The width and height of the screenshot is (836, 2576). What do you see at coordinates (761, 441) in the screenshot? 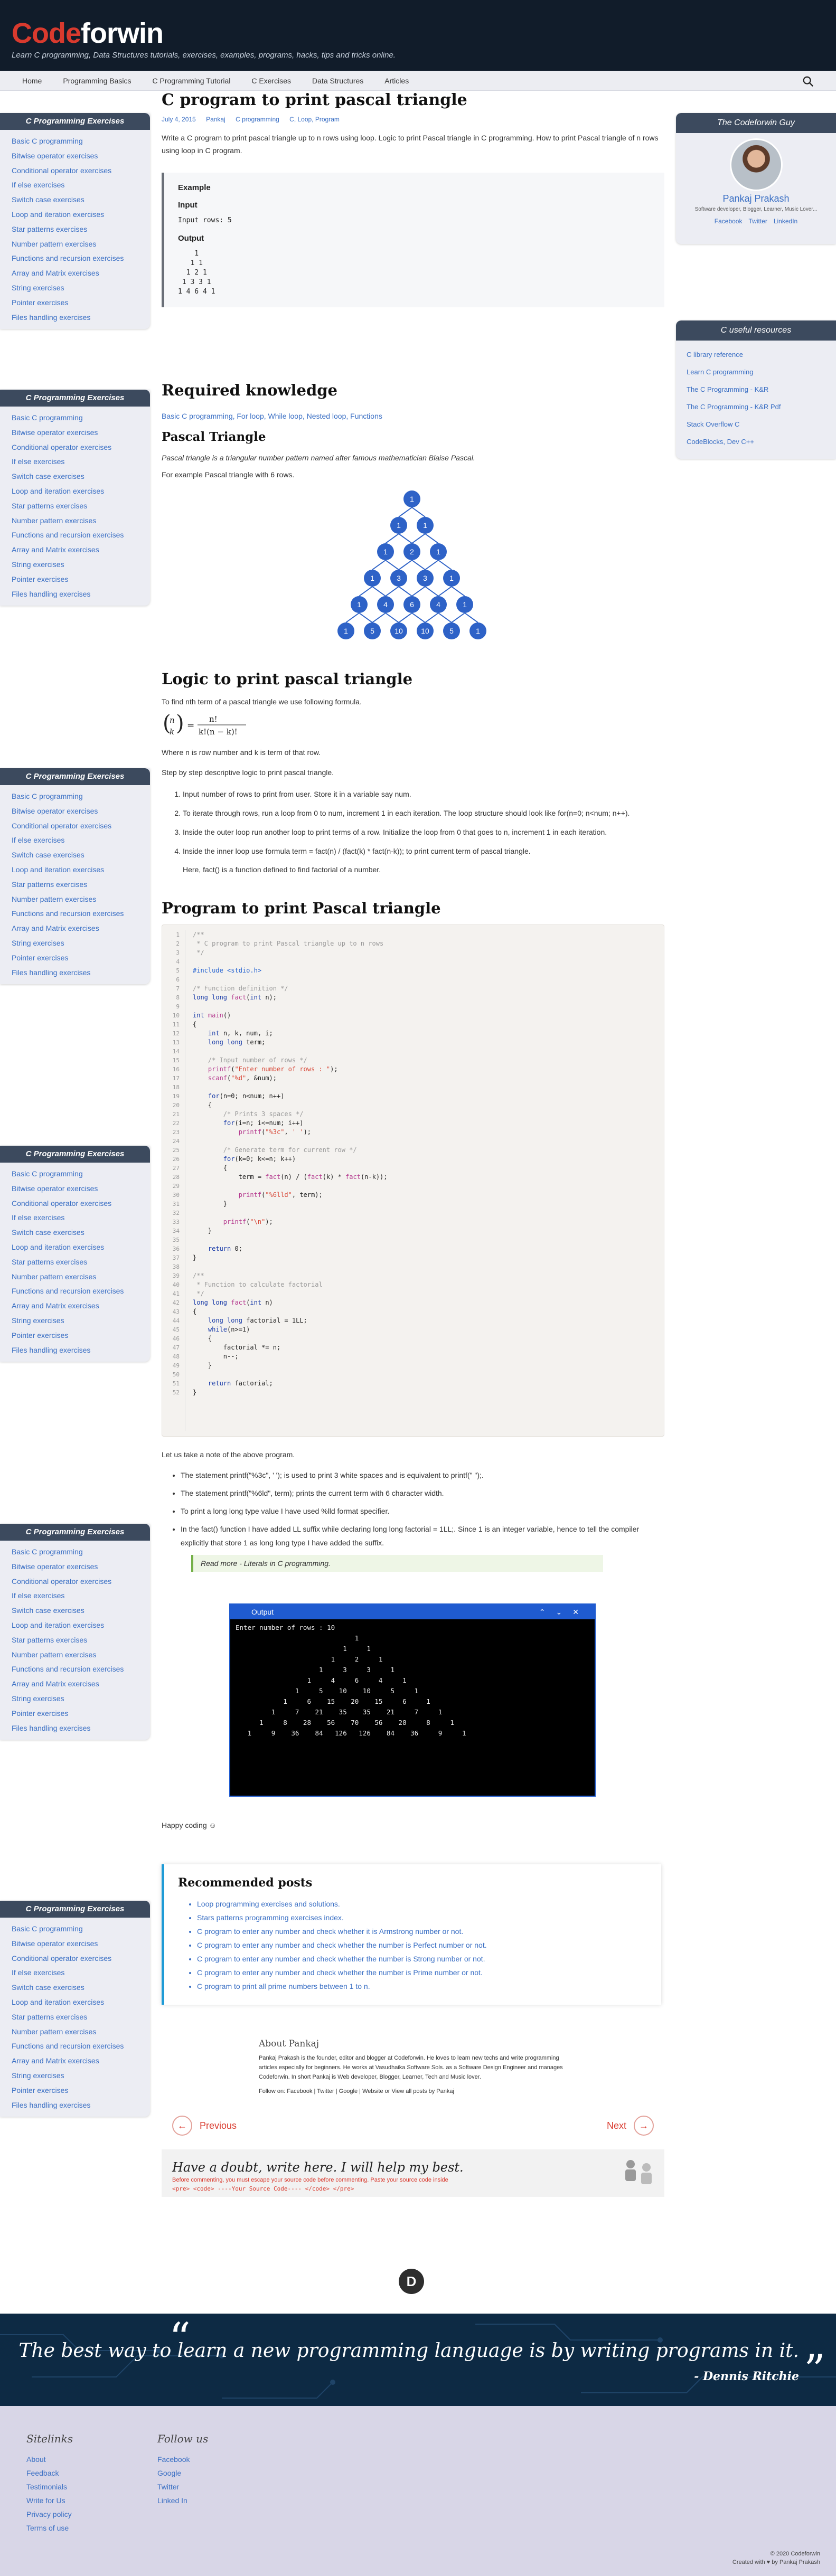
I see `resource-link: CodeBlocks, Dev C++` at bounding box center [761, 441].